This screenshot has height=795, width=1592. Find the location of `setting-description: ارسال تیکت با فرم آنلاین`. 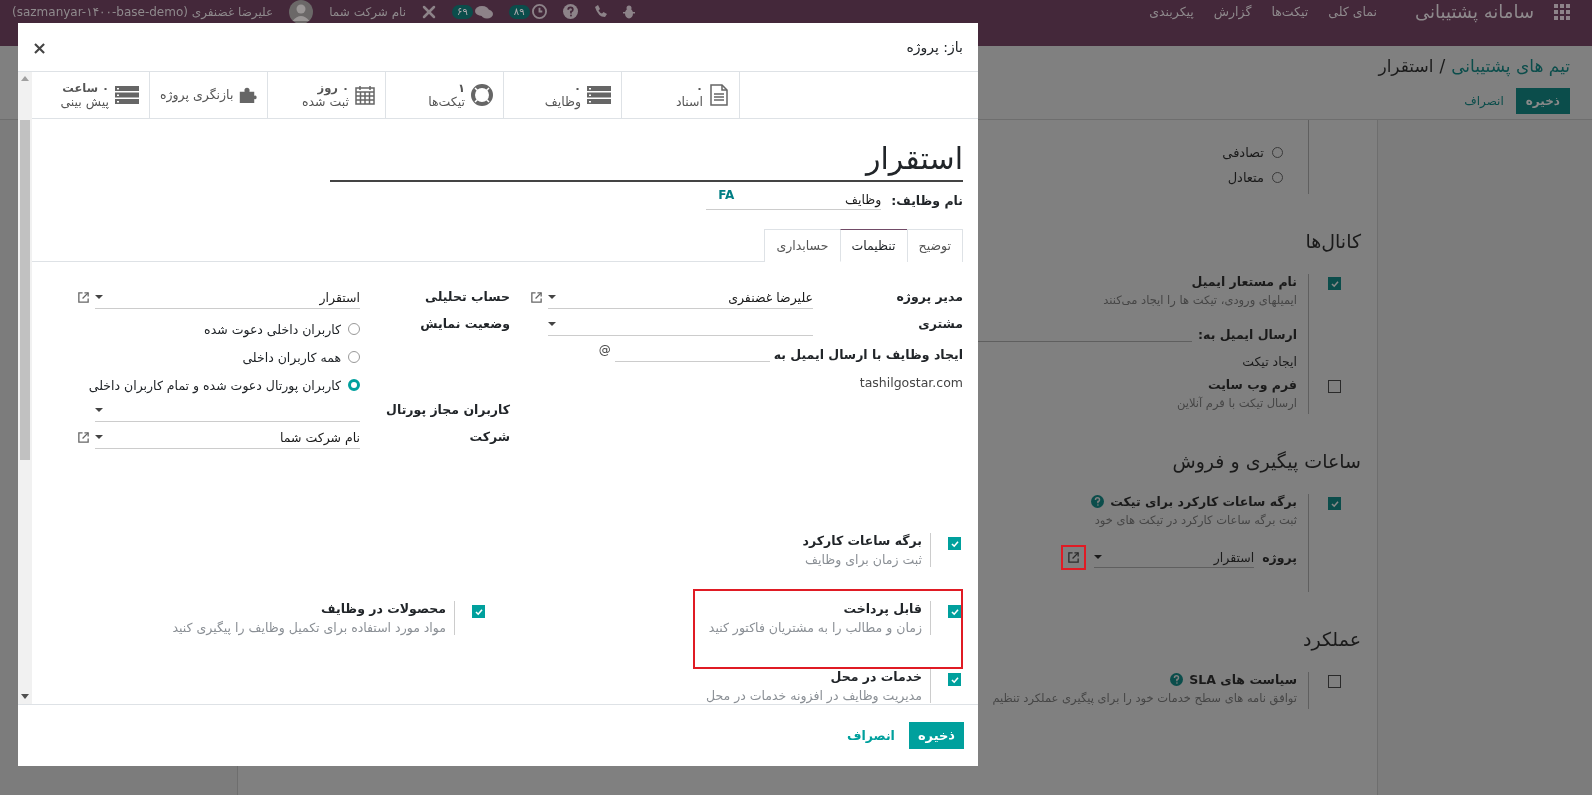

setting-description: ارسال تیکت با فرم آنلاین is located at coordinates (1236, 403).